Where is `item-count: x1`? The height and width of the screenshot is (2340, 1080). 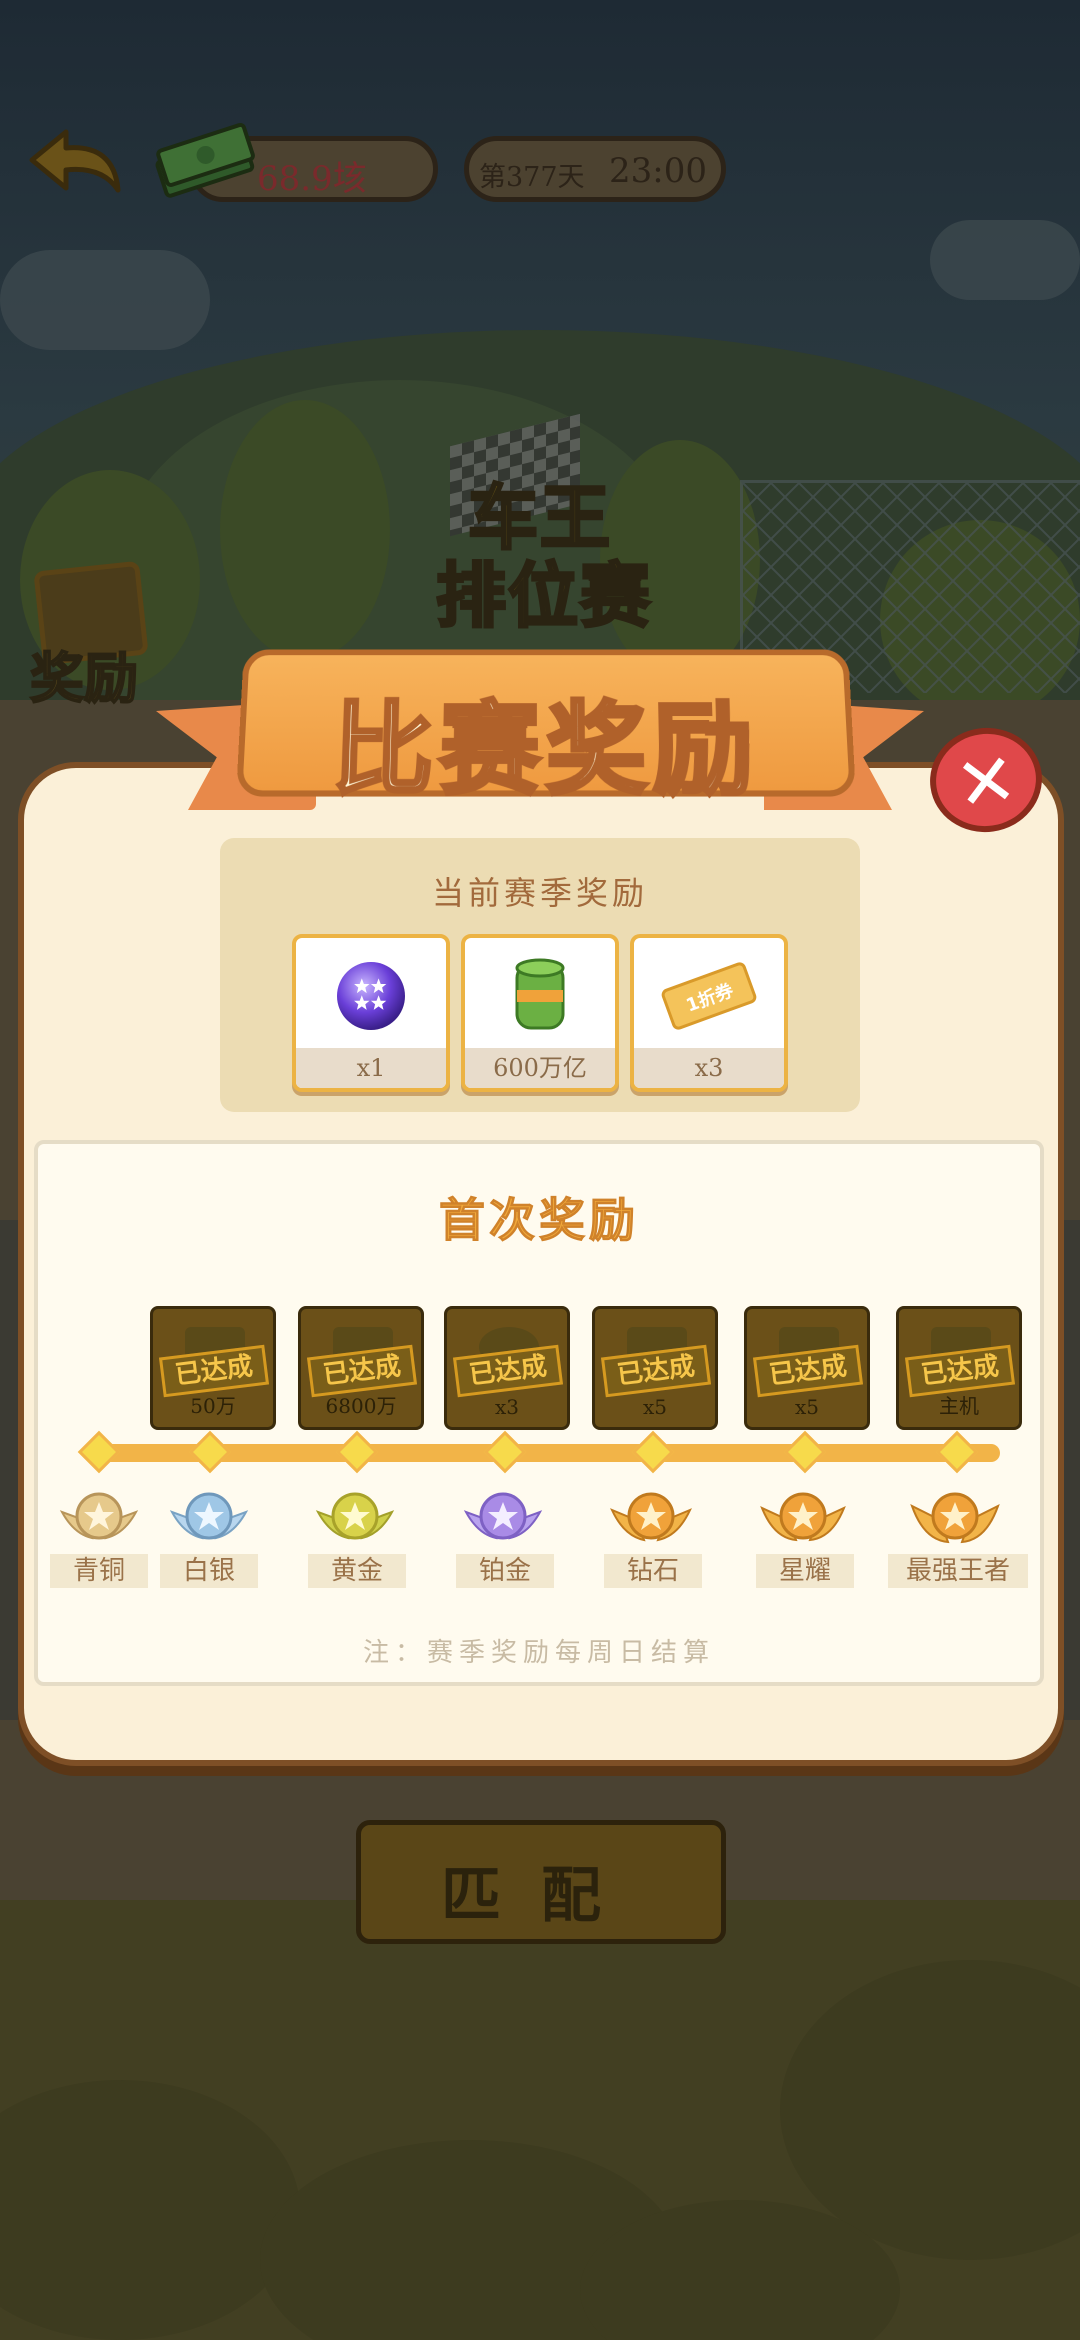
item-count: x1 is located at coordinates (371, 1068).